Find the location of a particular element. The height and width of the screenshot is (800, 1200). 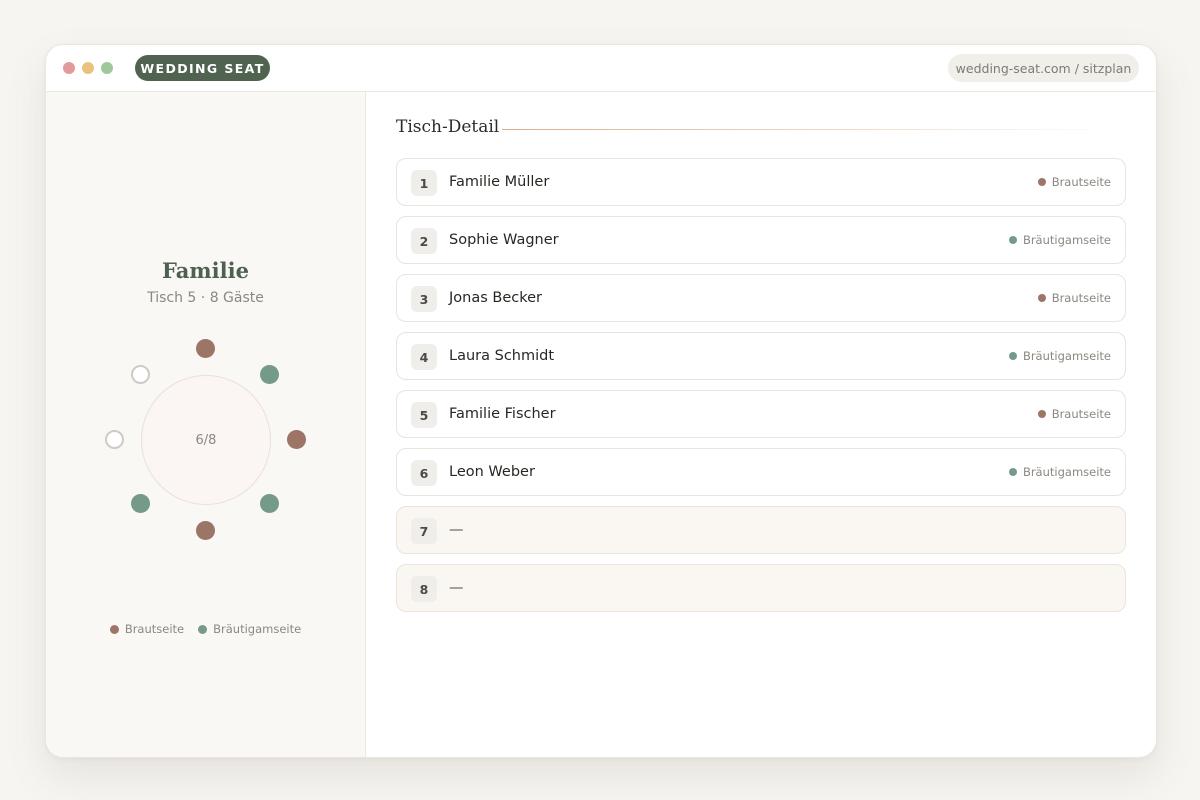

seat-3-bride is located at coordinates (296, 439).